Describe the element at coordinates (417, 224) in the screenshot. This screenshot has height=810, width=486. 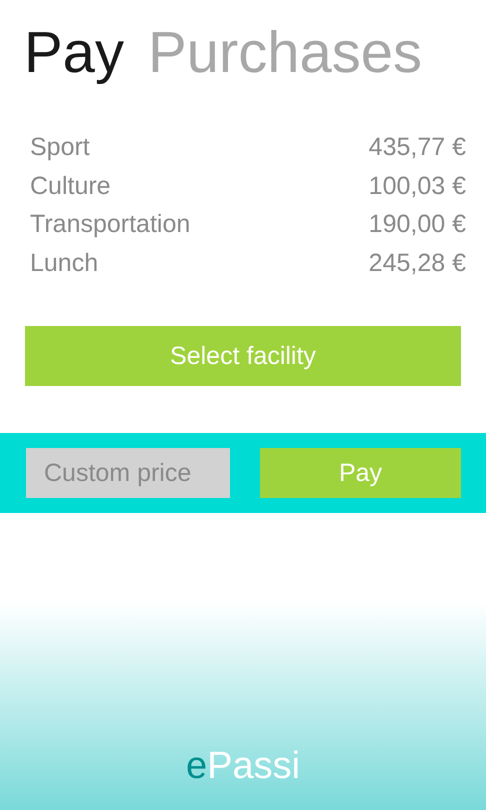
I see `balance-amount: 190,00 €` at that location.